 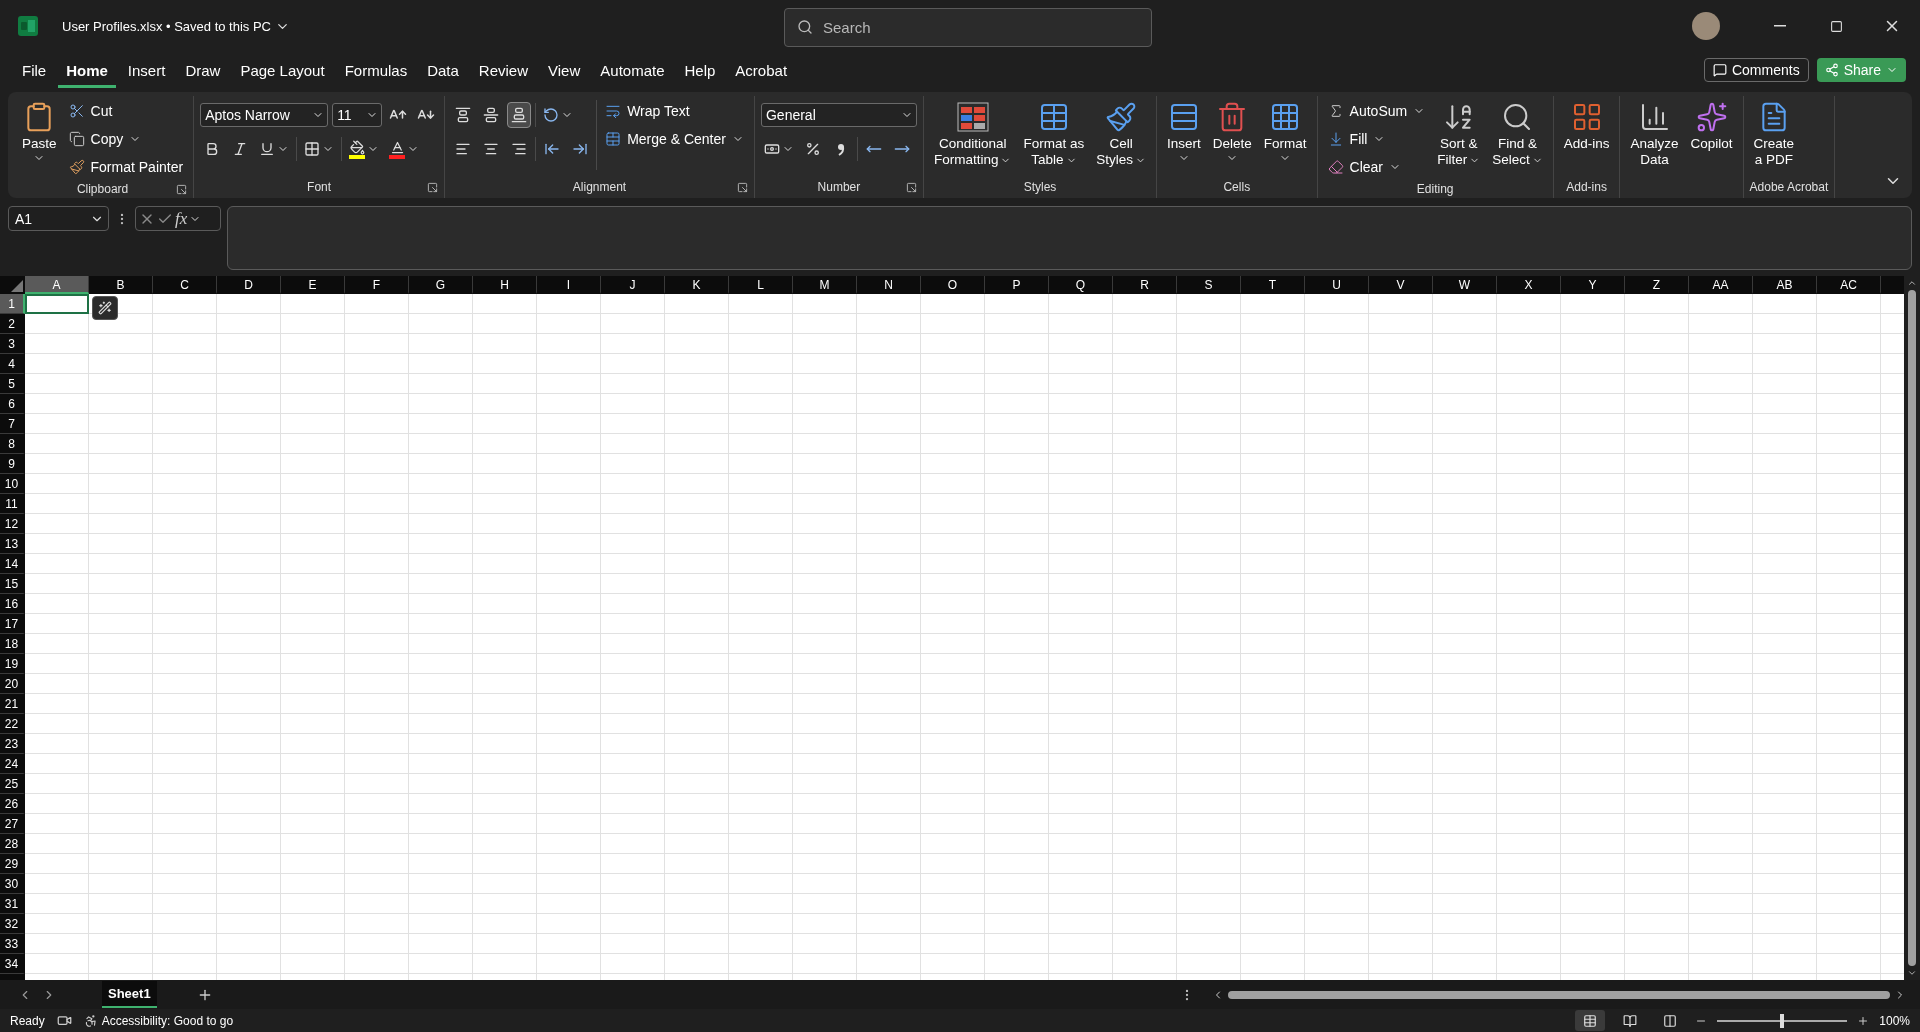 What do you see at coordinates (57, 285) in the screenshot?
I see `column-header: A` at bounding box center [57, 285].